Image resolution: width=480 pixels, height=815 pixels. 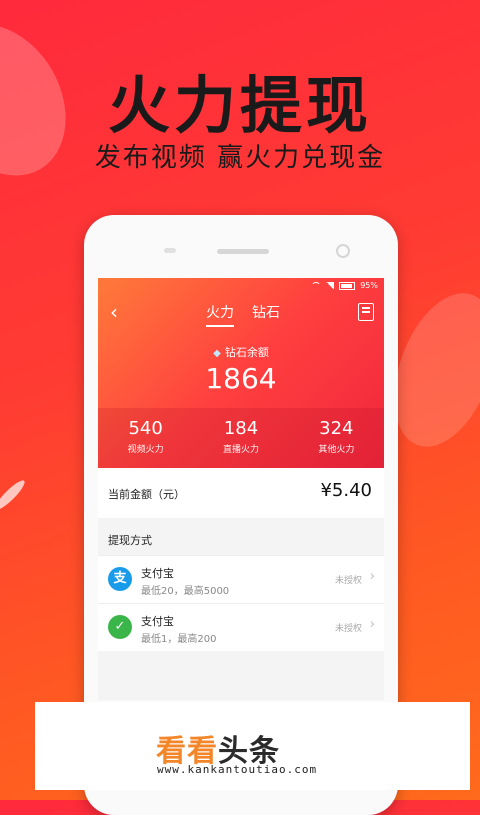 I want to click on subline: 发布视频 赢火力兑现金, so click(x=240, y=158).